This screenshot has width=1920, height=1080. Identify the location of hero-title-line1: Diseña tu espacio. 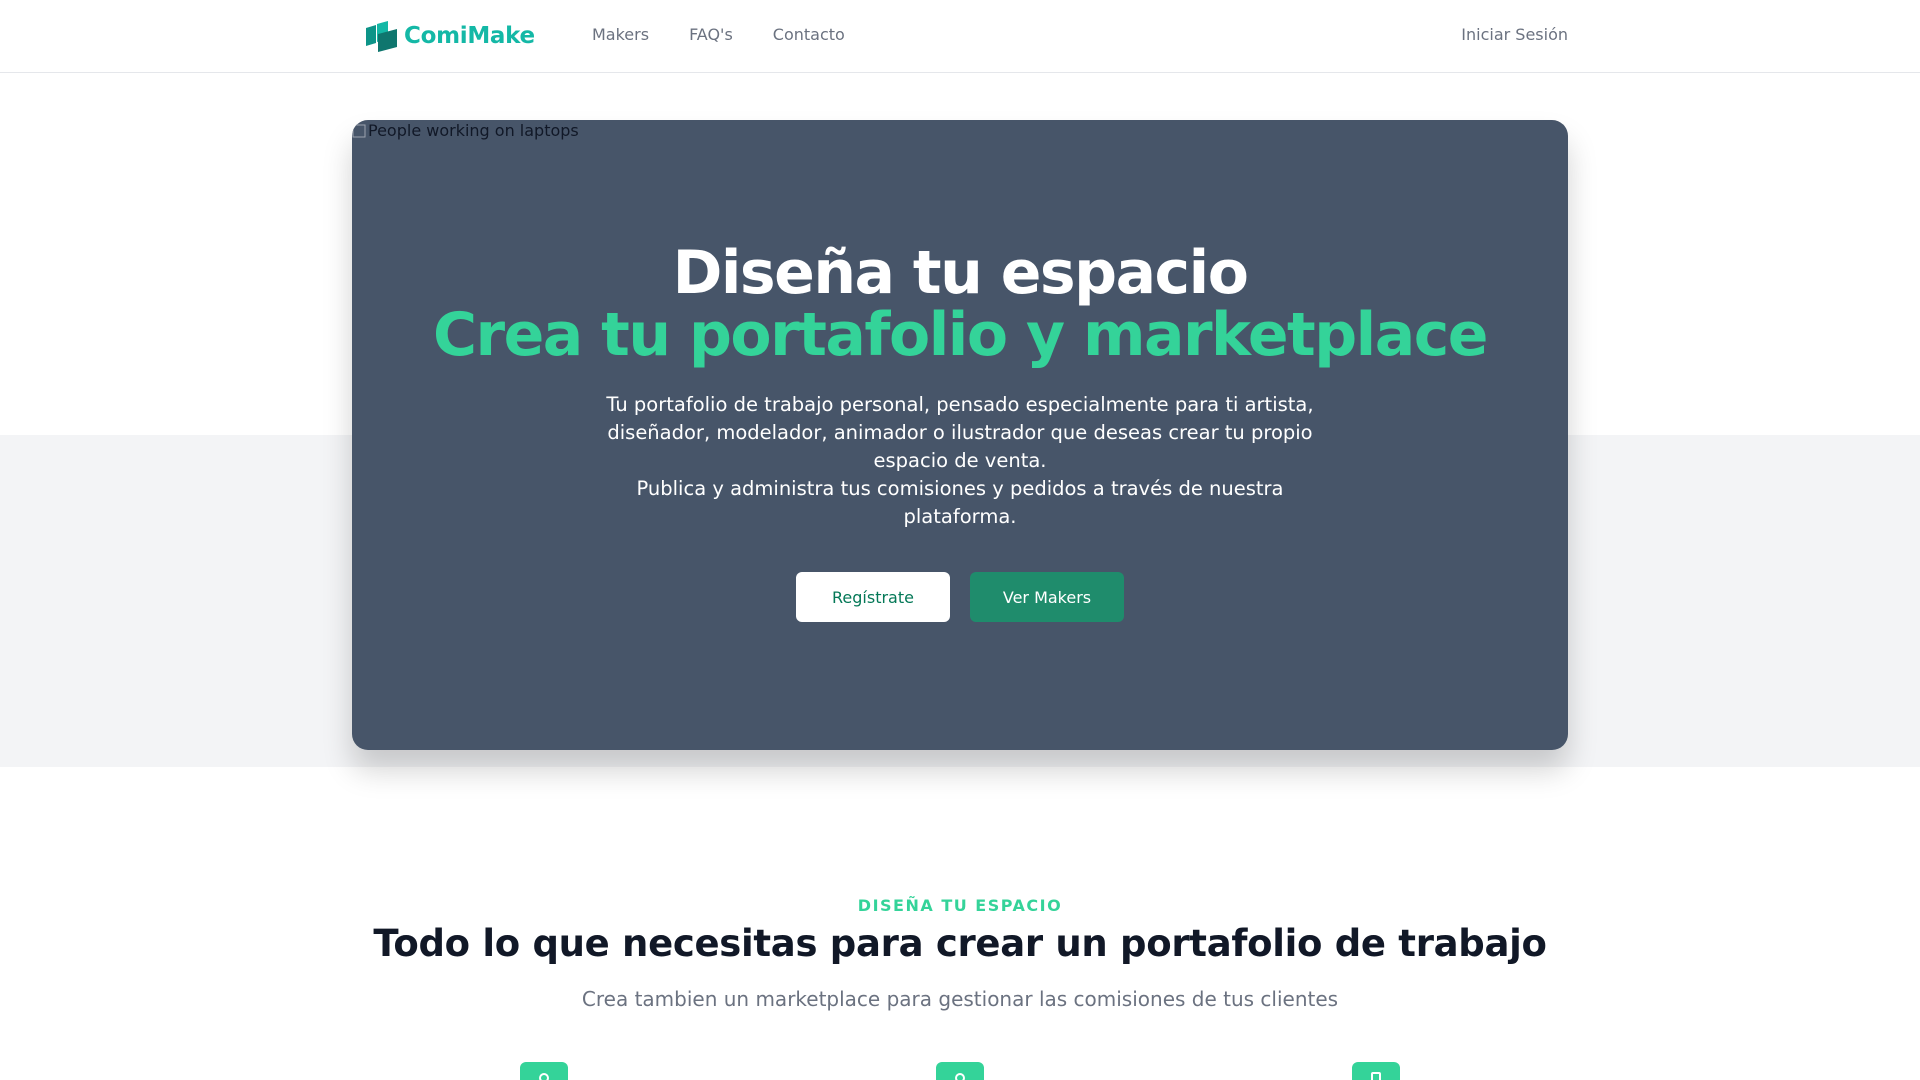
(960, 273).